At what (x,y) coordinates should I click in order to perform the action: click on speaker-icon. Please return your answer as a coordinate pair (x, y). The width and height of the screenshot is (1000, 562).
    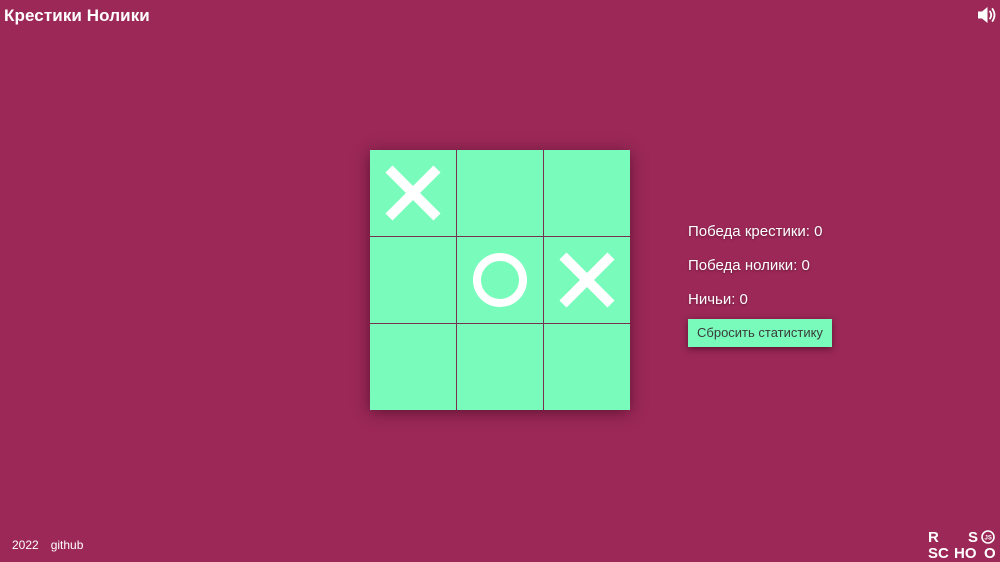
    Looking at the image, I should click on (987, 15).